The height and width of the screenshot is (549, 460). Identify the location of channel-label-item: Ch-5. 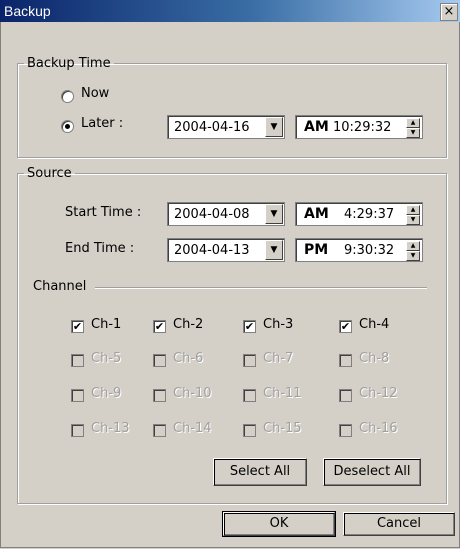
(106, 358).